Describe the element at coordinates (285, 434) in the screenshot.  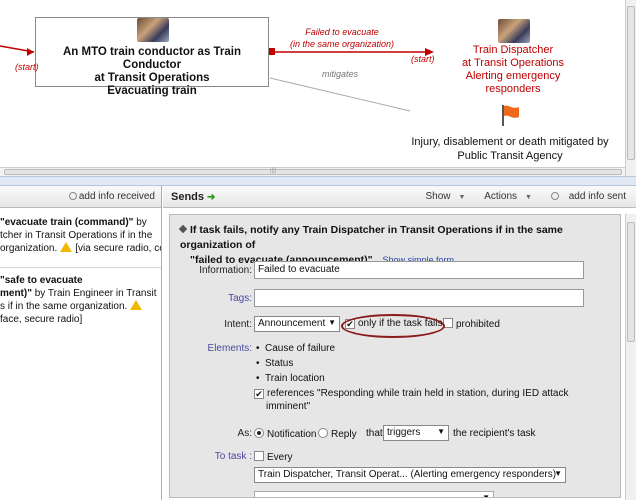
I see `notification-option: Notification` at that location.